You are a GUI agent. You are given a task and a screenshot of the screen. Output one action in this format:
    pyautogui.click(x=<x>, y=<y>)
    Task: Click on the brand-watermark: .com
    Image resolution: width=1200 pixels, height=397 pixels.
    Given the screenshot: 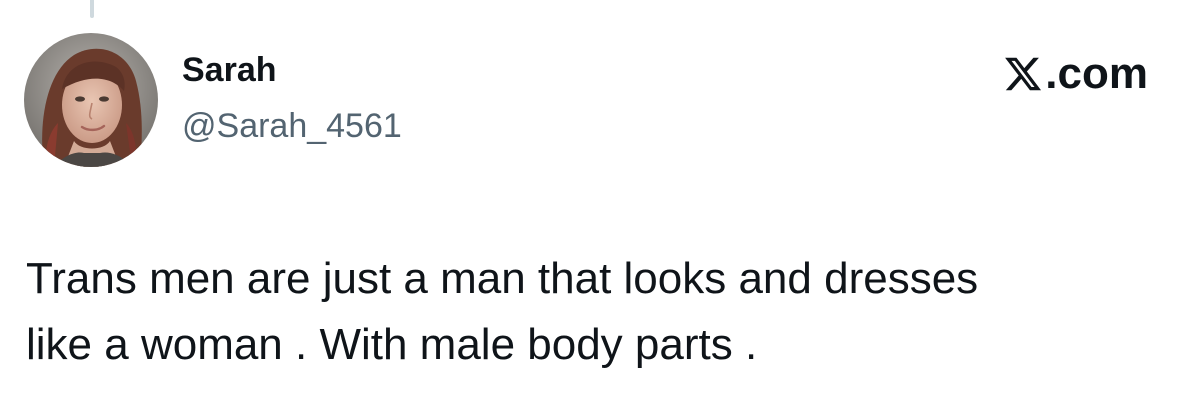 What is the action you would take?
    pyautogui.click(x=1075, y=74)
    